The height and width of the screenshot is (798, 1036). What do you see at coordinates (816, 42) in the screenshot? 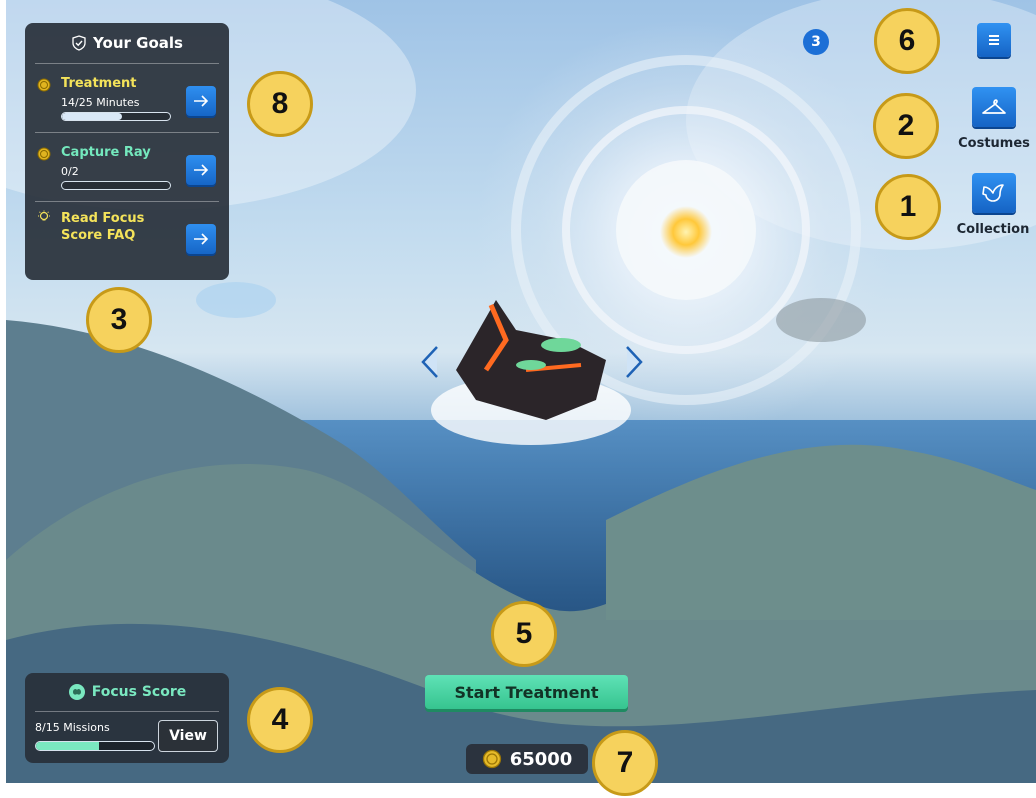
I see `notification-badge: 3` at bounding box center [816, 42].